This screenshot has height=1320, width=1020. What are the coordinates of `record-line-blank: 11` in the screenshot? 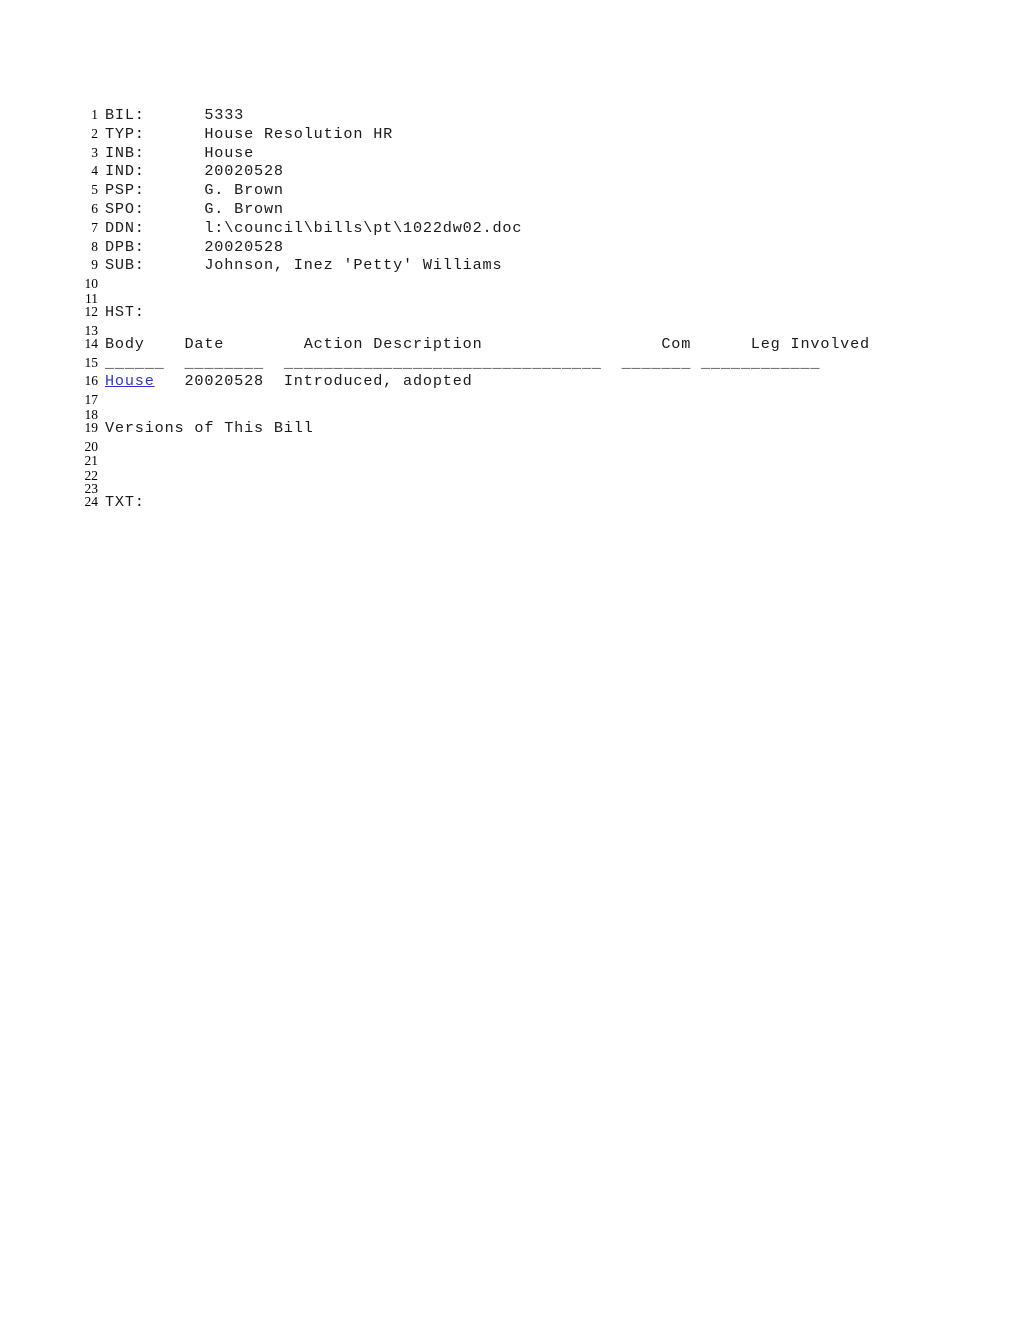 It's located at (516, 298).